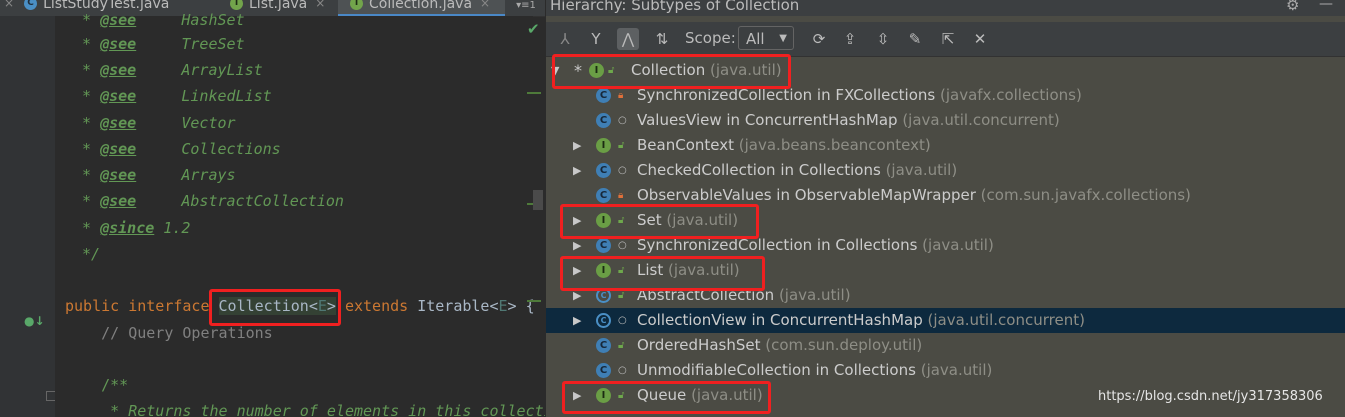 Image resolution: width=1345 pixels, height=417 pixels. Describe the element at coordinates (154, 175) in the screenshot. I see `code-line: * @see Arrays` at that location.